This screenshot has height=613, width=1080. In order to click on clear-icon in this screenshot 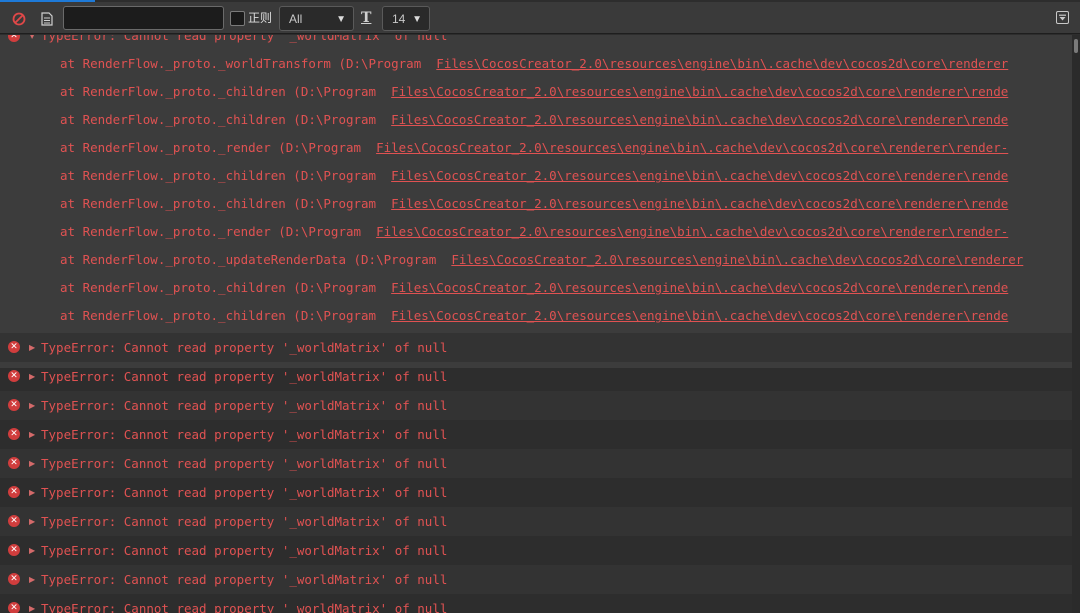, I will do `click(19, 19)`.